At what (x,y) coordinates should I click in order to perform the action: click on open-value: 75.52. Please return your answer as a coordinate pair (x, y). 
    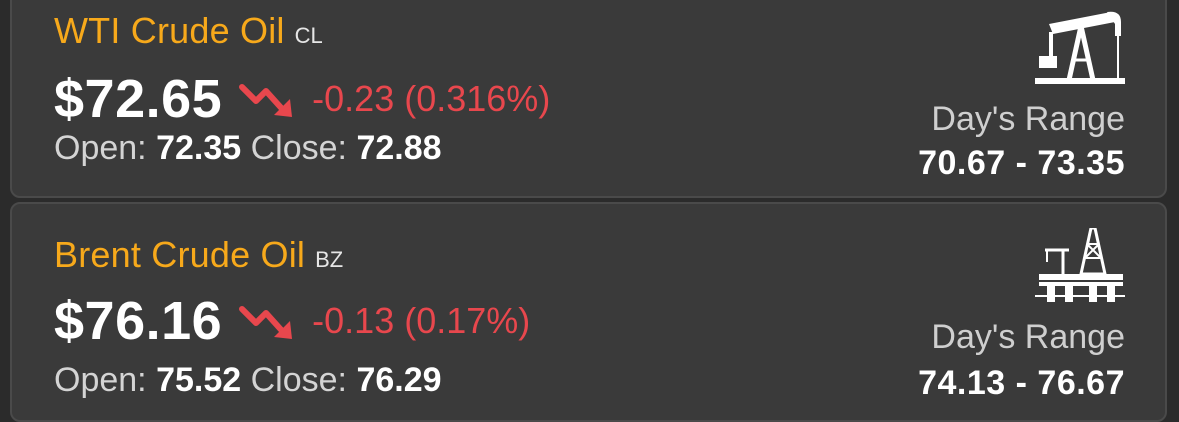
    Looking at the image, I should click on (199, 380).